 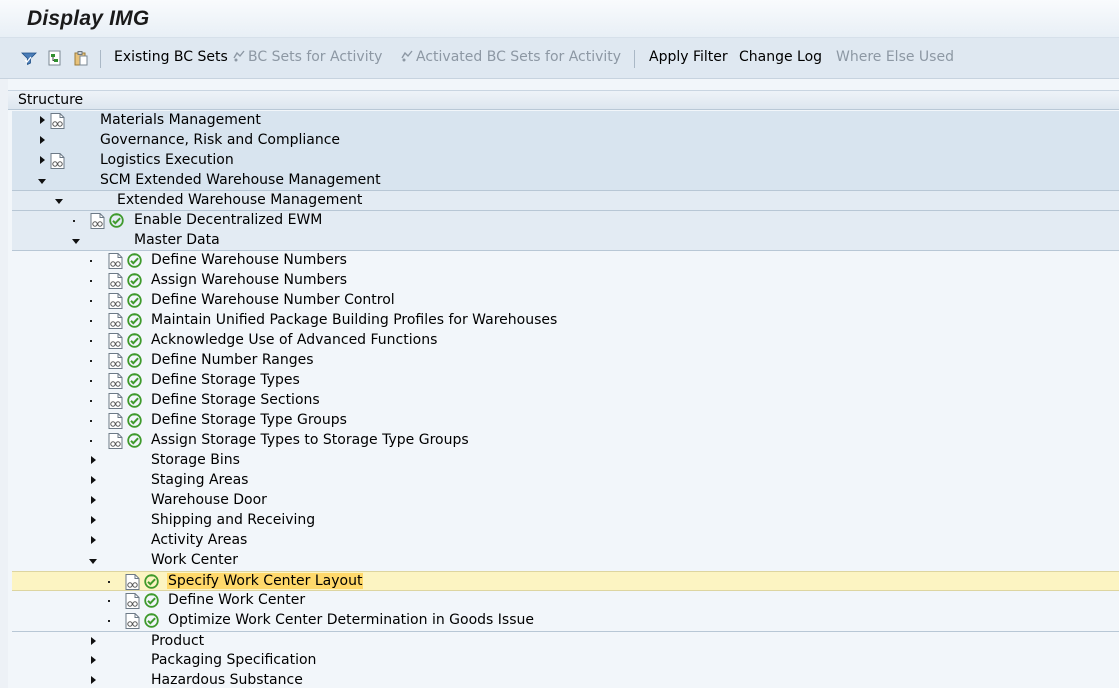 I want to click on tree-activity-row: Define Storage Type Groups, so click(x=565, y=421).